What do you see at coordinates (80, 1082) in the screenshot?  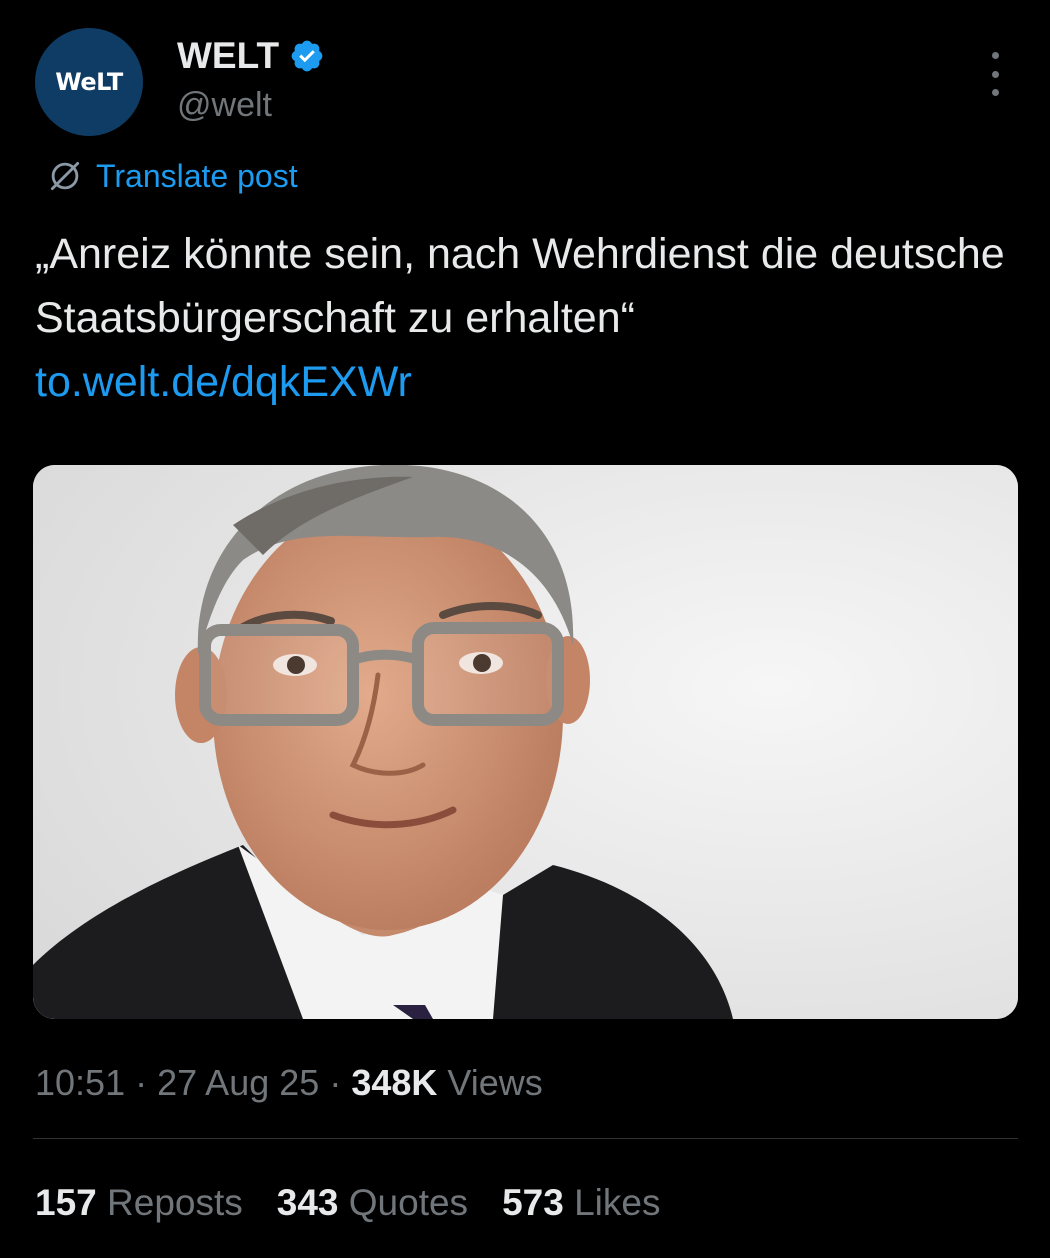 I see `post-time: 10:51` at bounding box center [80, 1082].